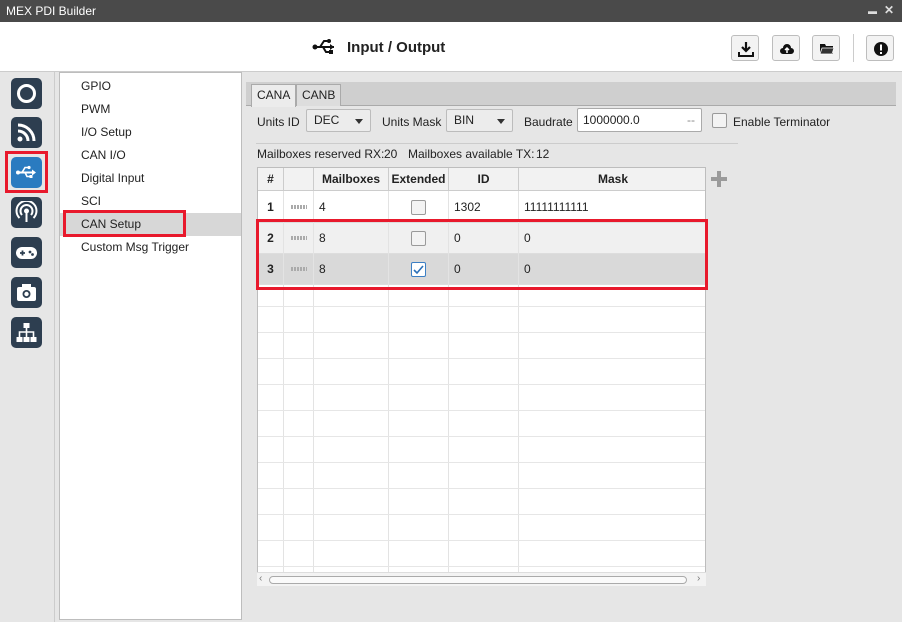 The height and width of the screenshot is (622, 902). I want to click on rss-button, so click(26, 132).